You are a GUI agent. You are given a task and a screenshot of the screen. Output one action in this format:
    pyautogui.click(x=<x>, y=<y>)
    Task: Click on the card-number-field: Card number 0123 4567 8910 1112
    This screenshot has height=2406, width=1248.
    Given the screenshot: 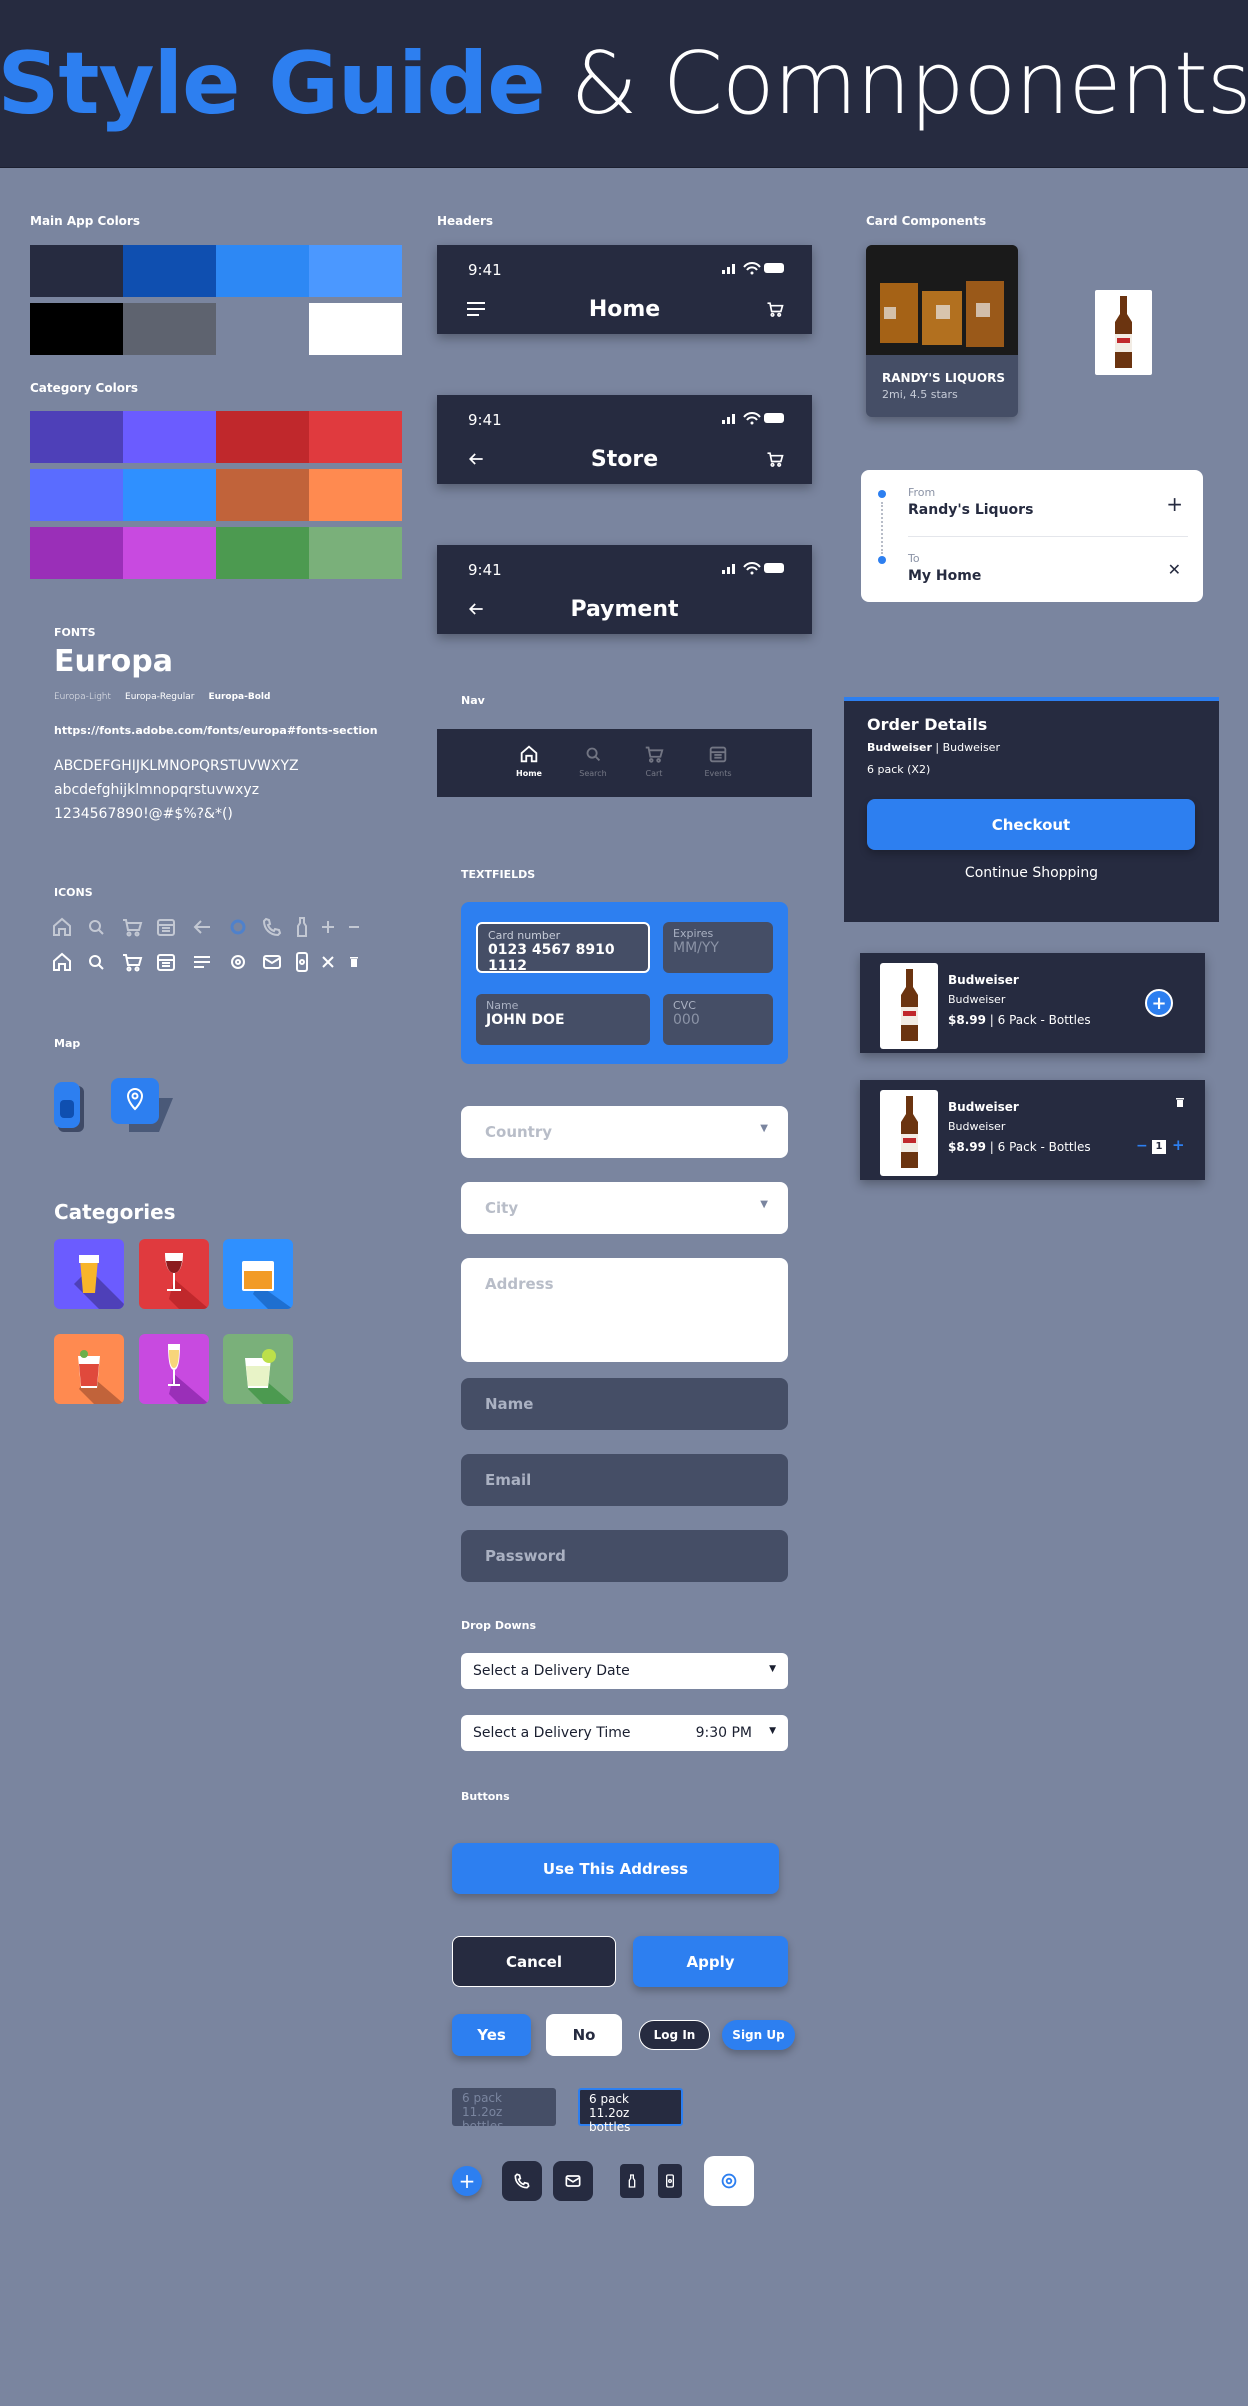 What is the action you would take?
    pyautogui.click(x=563, y=948)
    